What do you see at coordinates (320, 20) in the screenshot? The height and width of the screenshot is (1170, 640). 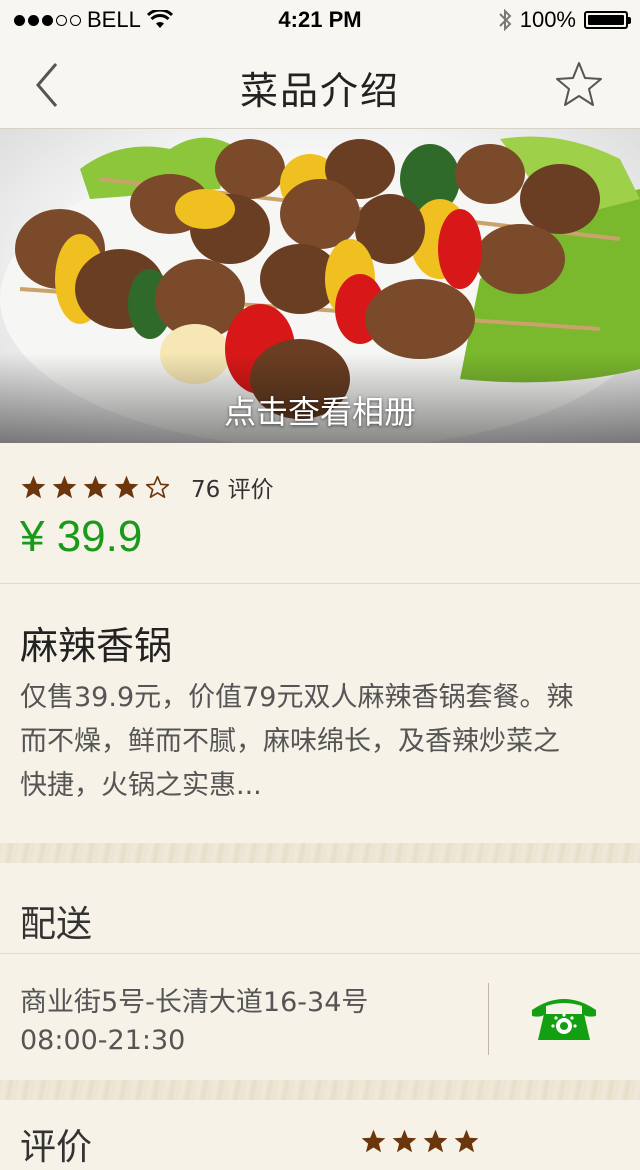 I see `status-bar: BELL 4:21 PM 100%` at bounding box center [320, 20].